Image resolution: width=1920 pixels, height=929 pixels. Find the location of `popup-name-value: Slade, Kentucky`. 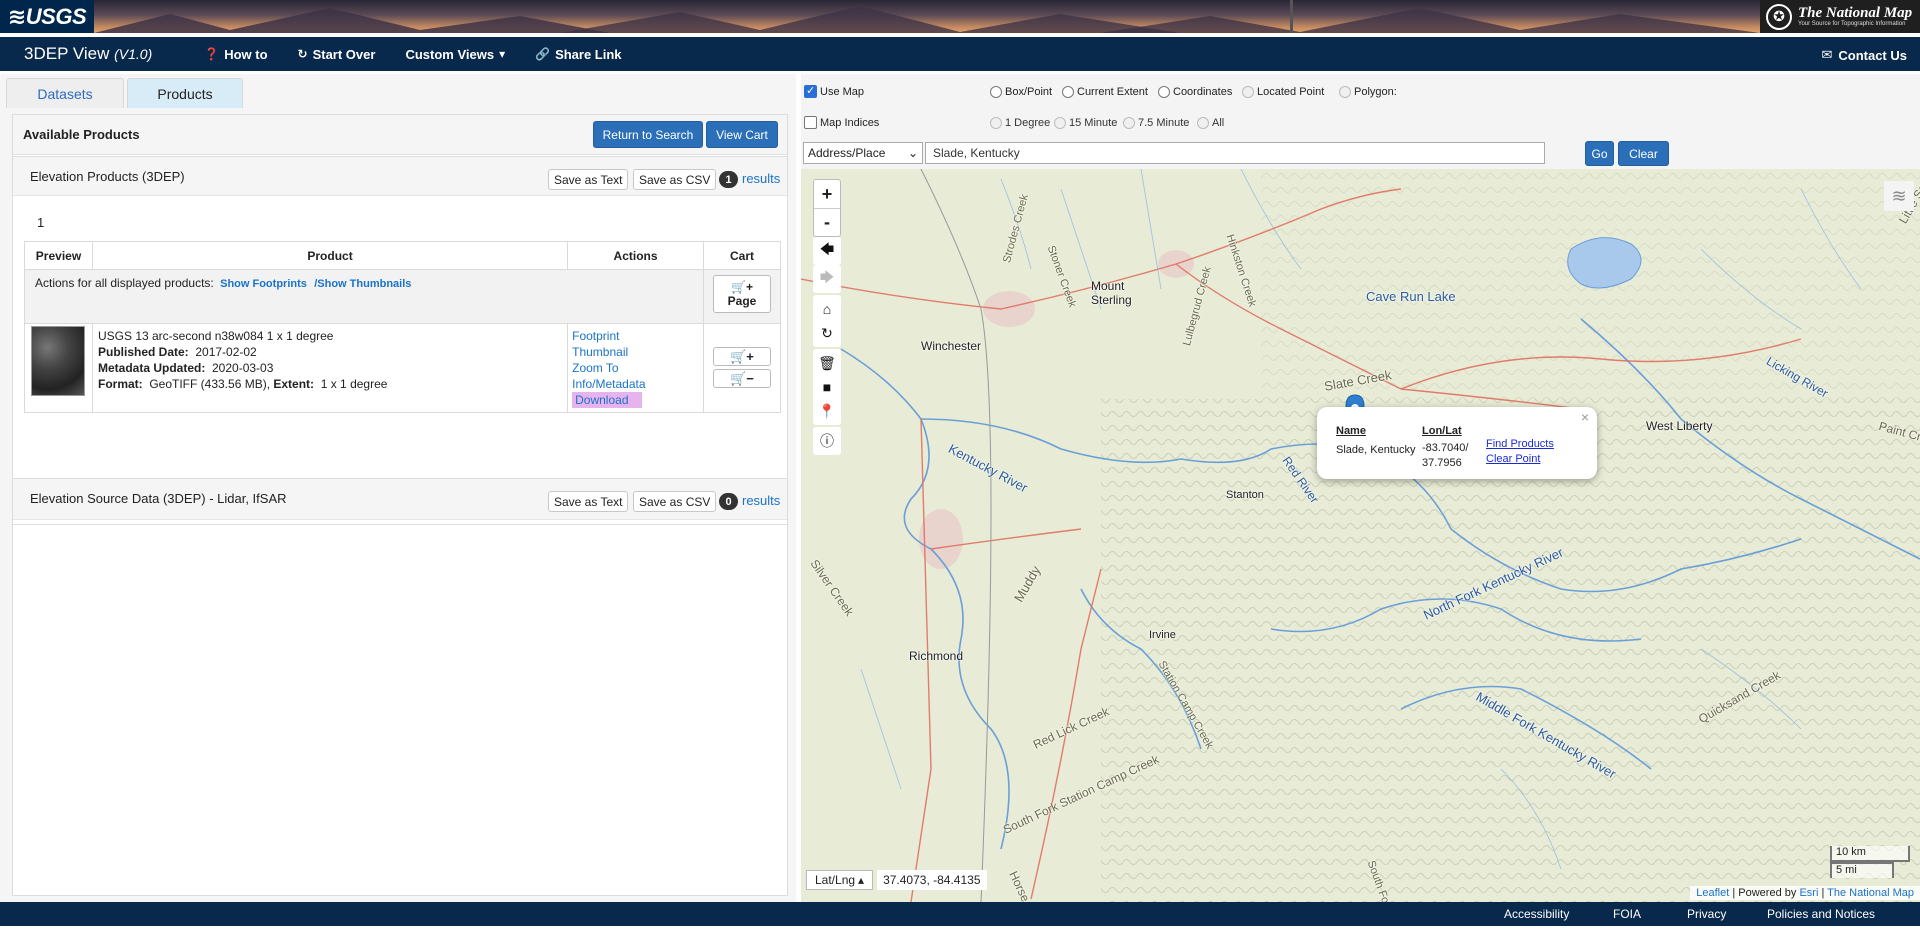

popup-name-value: Slade, Kentucky is located at coordinates (1376, 450).